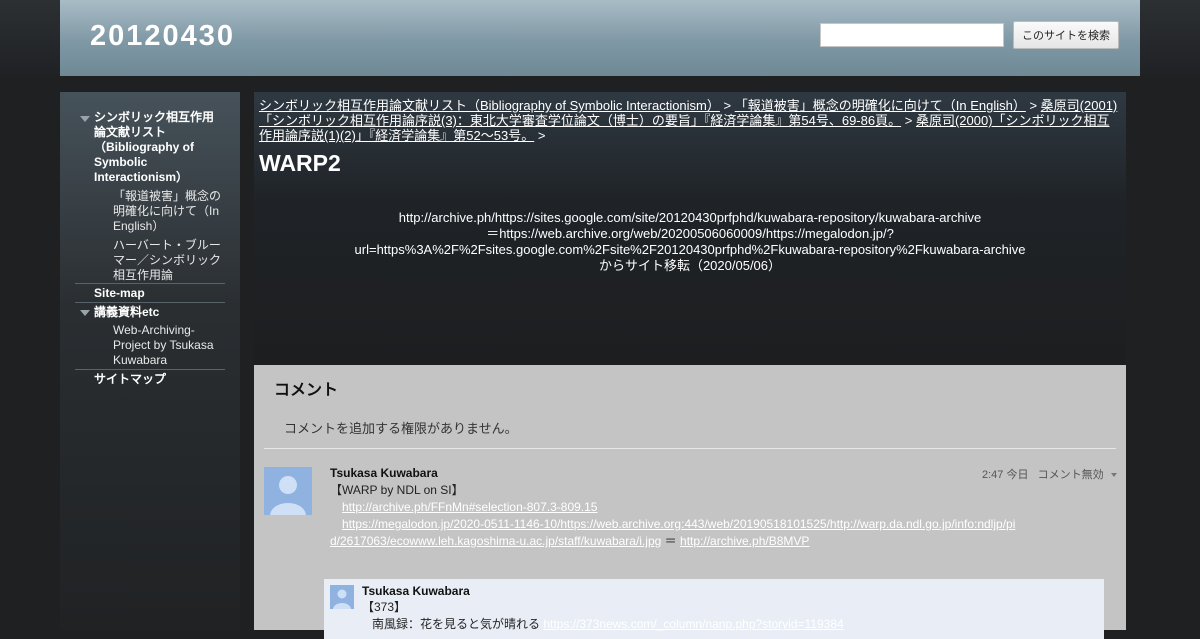 The height and width of the screenshot is (639, 1200). I want to click on chevron-down-icon, so click(1113, 475).